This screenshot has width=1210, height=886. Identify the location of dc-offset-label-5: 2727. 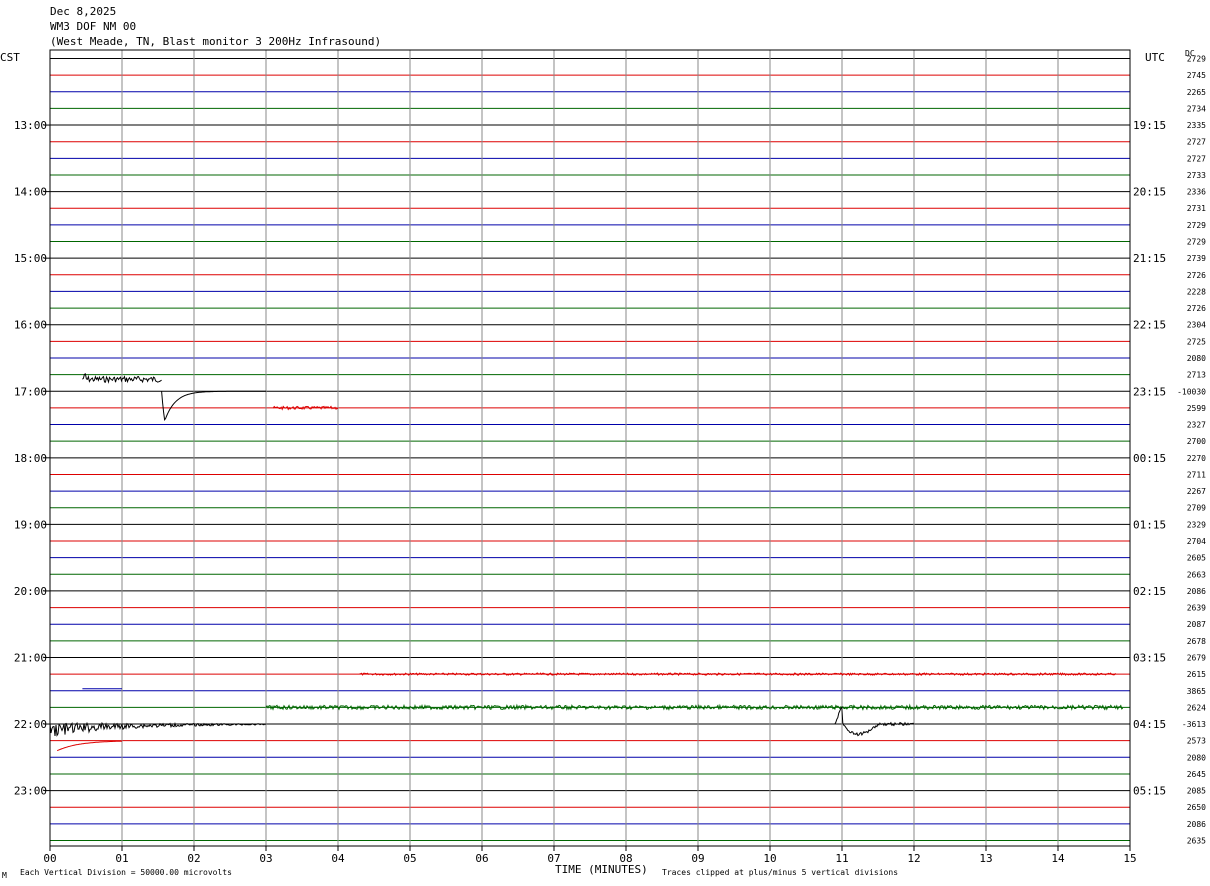
(1196, 142).